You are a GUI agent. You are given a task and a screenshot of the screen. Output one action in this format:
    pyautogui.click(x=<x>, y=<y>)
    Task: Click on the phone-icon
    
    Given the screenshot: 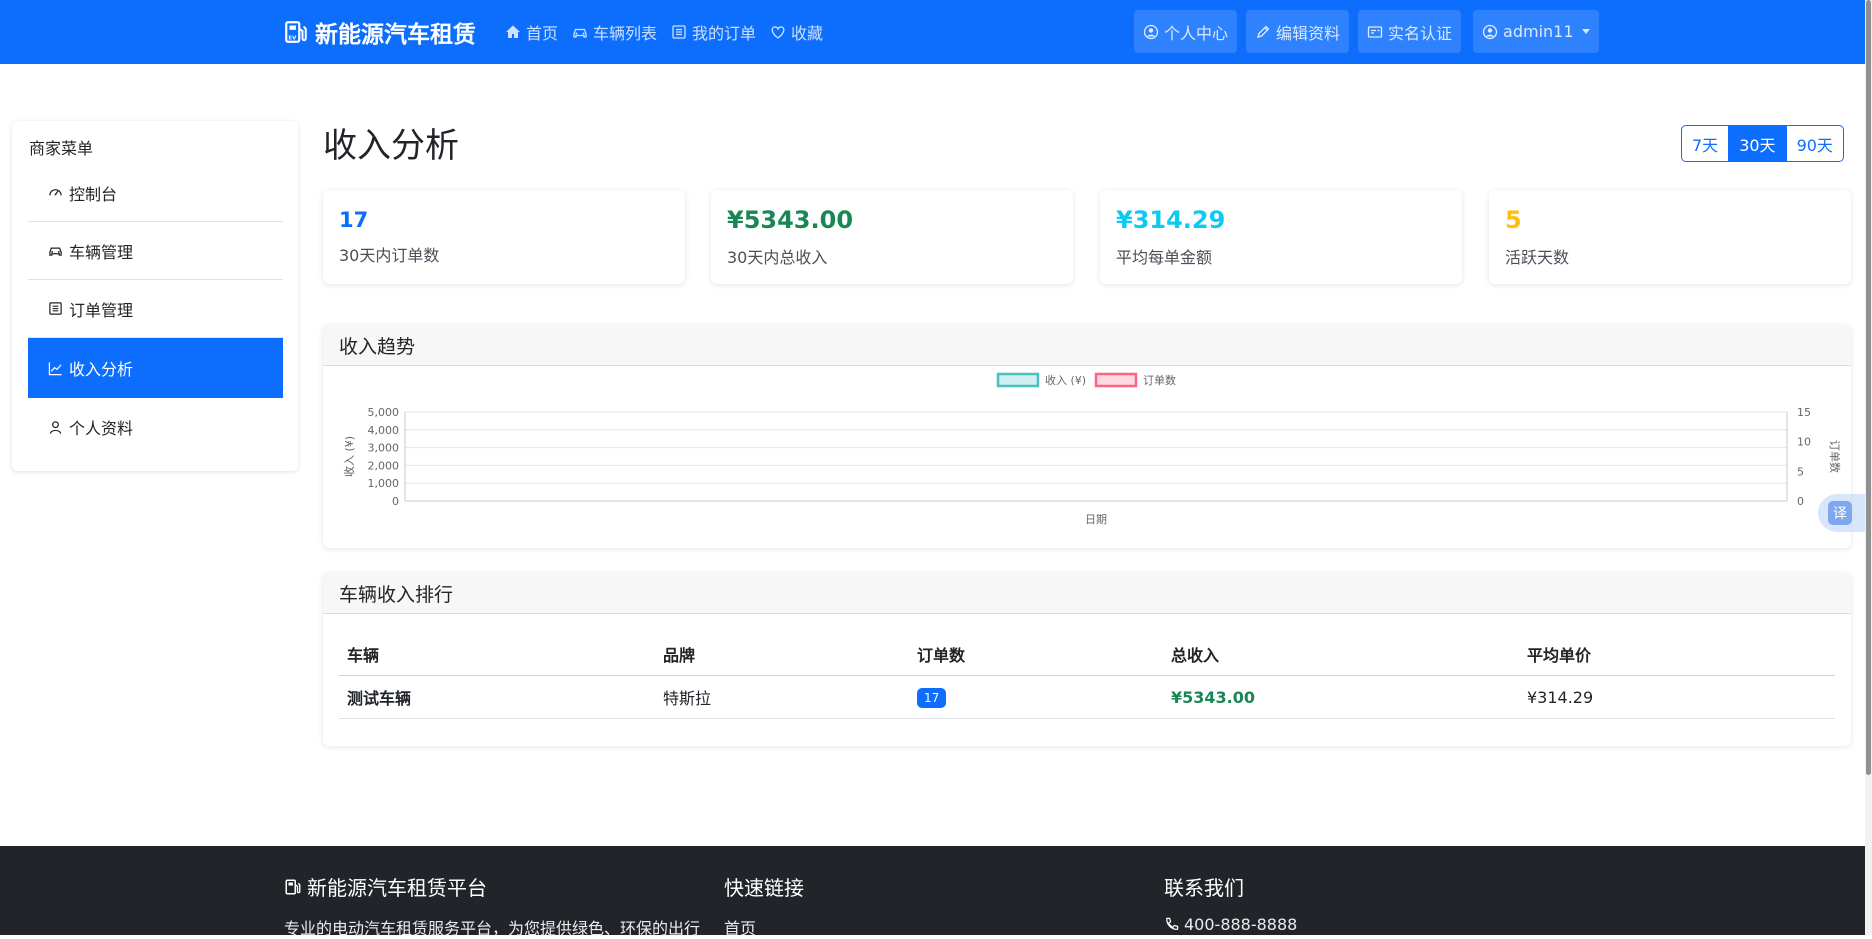 What is the action you would take?
    pyautogui.click(x=1172, y=923)
    